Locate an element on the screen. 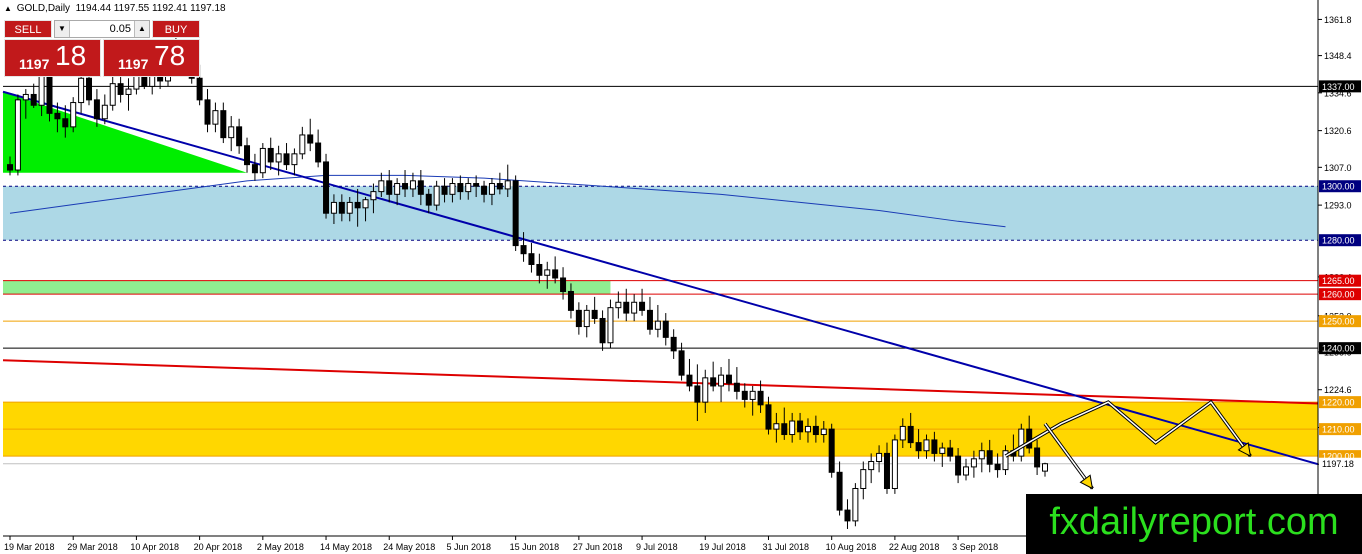 The image size is (1362, 554). lightgreen-zone is located at coordinates (307, 287).